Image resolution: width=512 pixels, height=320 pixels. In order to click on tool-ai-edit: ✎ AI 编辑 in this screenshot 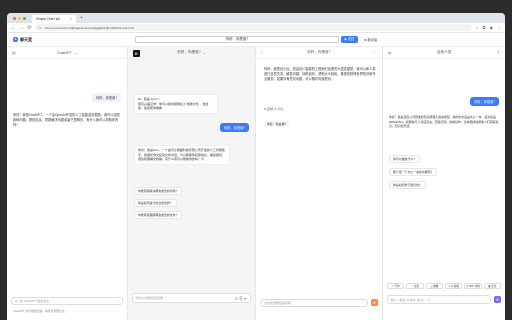, I will do `click(453, 286)`.